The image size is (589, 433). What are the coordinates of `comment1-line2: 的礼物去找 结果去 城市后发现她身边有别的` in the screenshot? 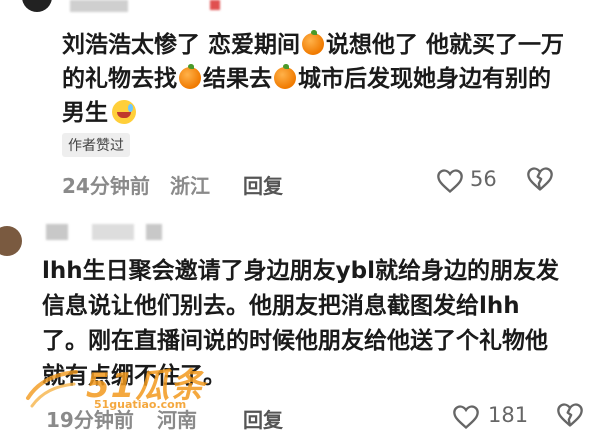 It's located at (306, 79).